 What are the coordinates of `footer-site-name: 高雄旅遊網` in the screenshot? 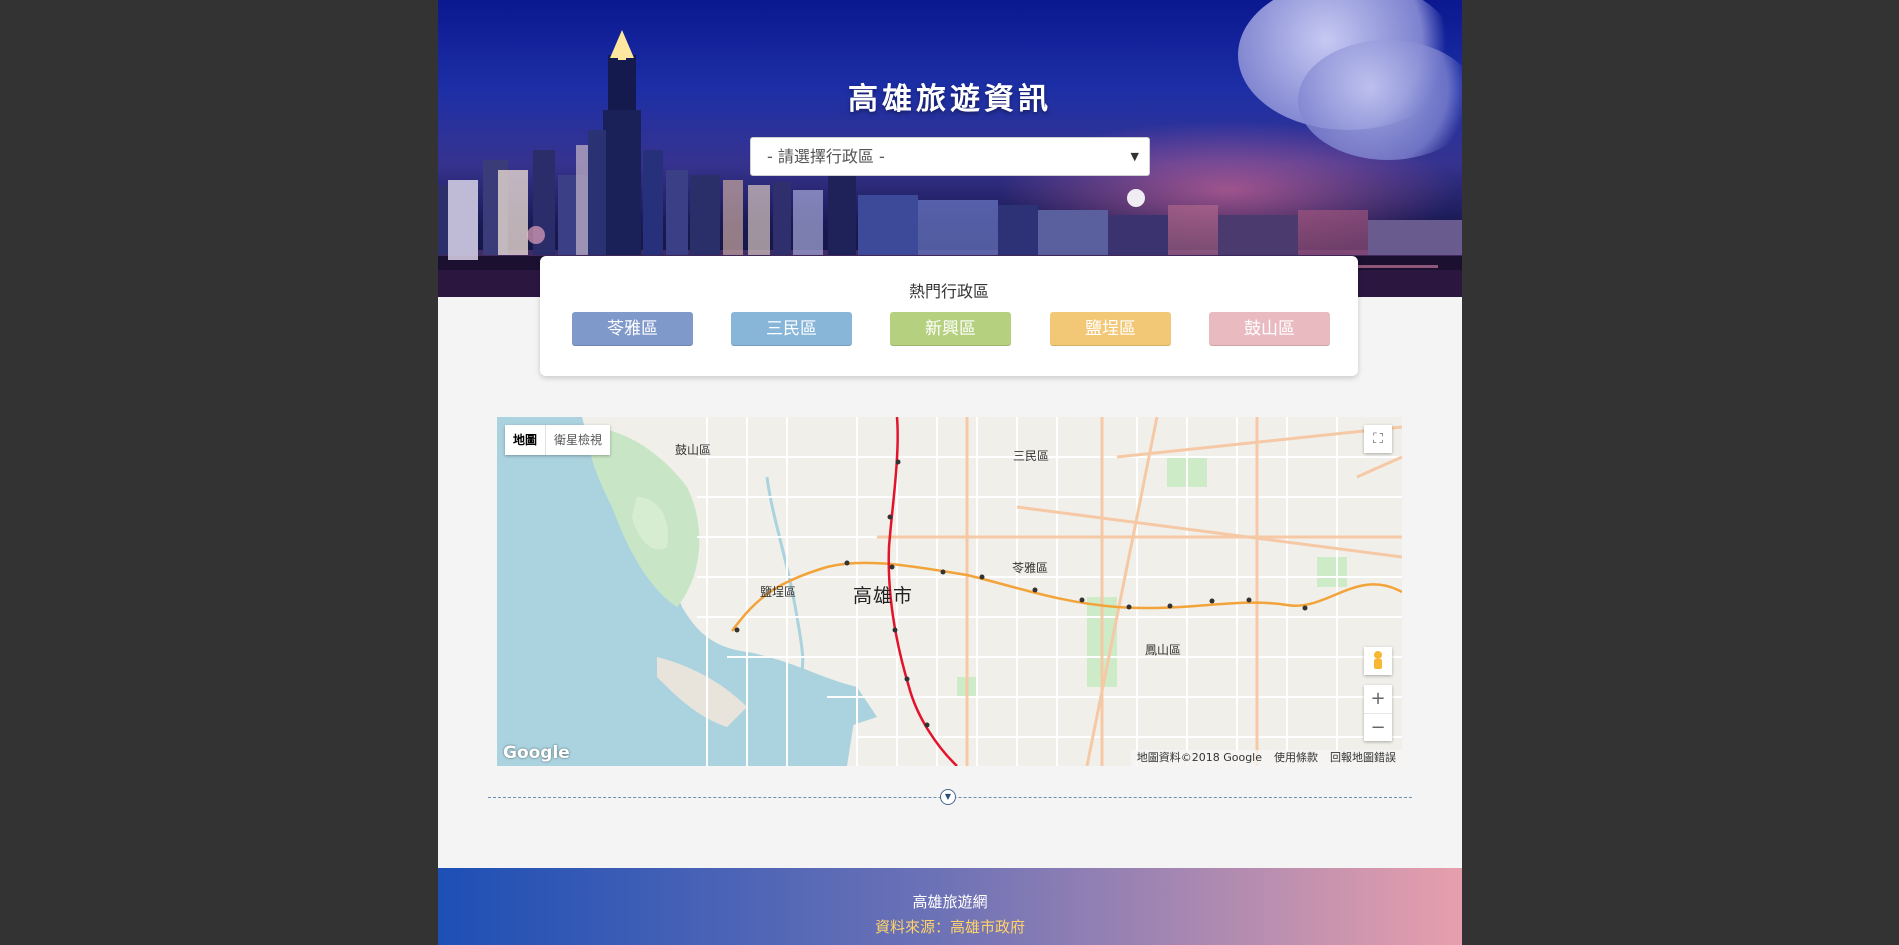 It's located at (950, 902).